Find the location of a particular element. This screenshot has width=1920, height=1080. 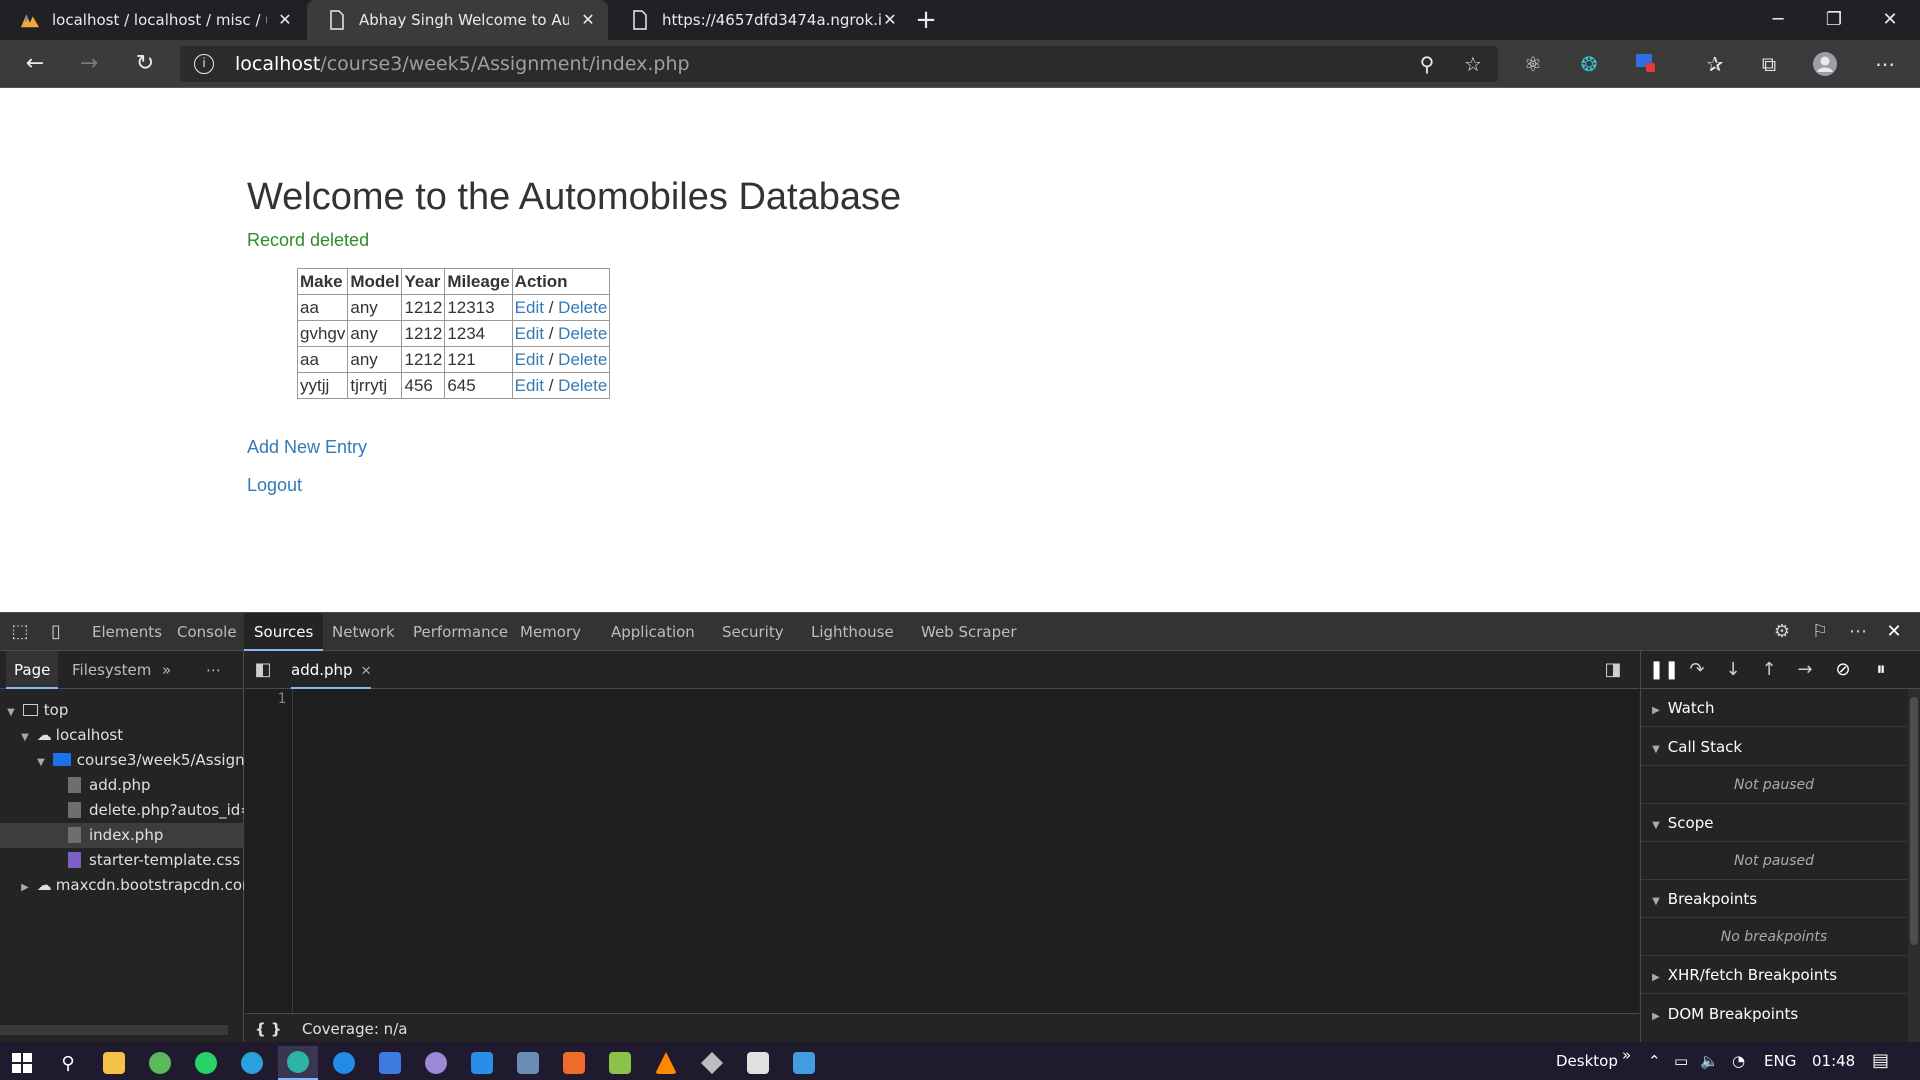

tab-page: Page is located at coordinates (32, 670).